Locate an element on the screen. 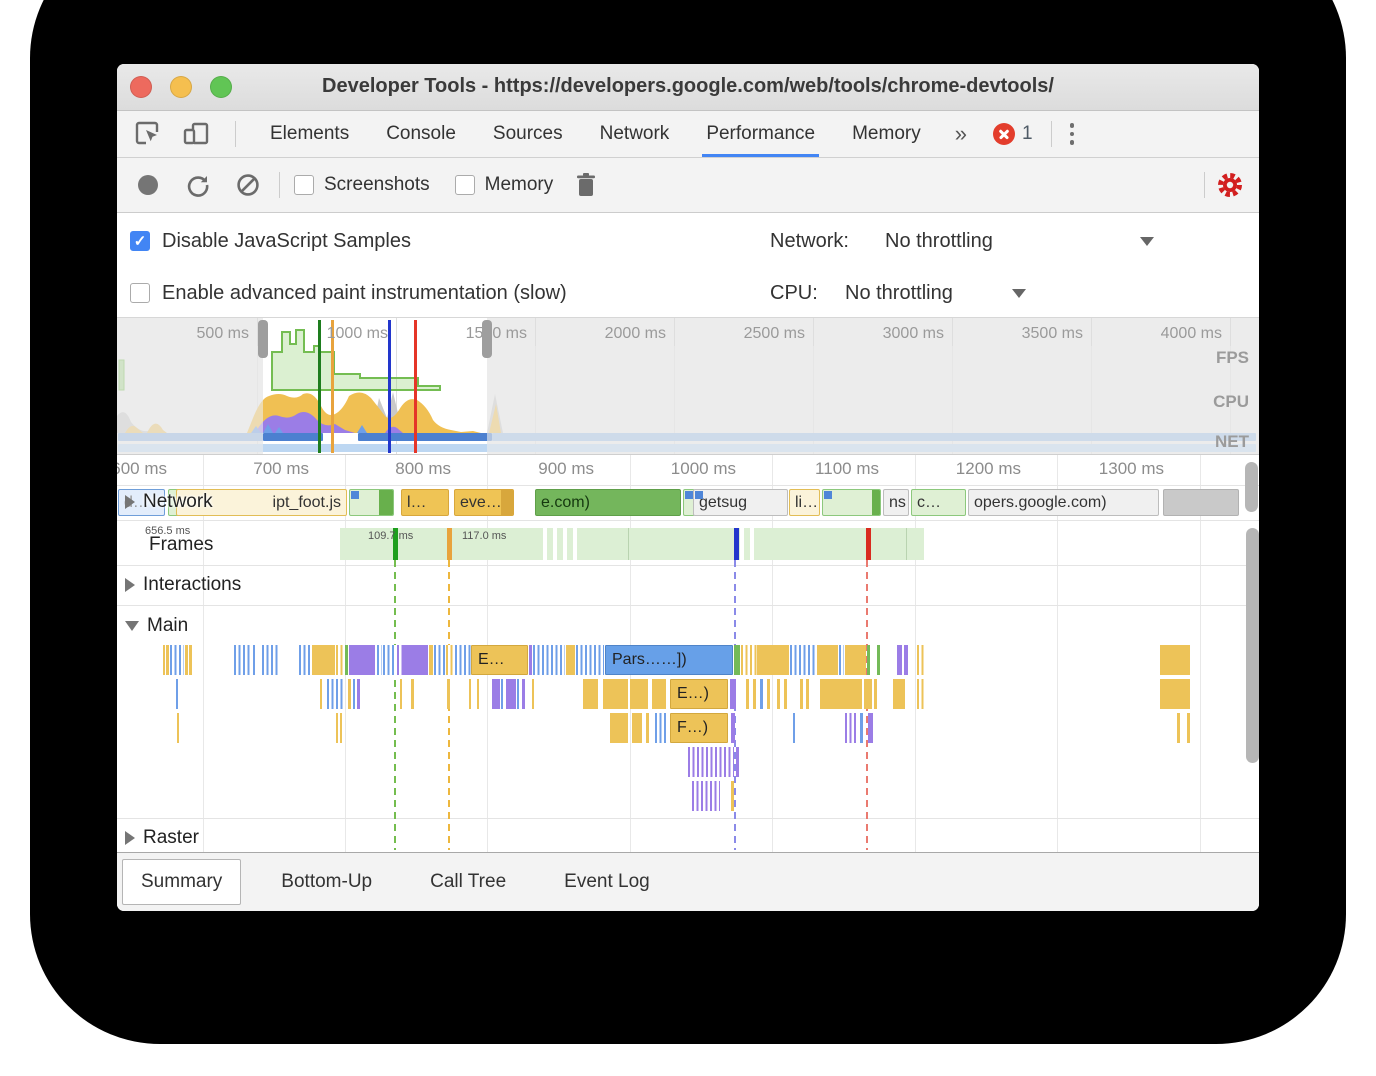 The height and width of the screenshot is (1076, 1376). details-tab-call-tree: Call Tree is located at coordinates (468, 882).